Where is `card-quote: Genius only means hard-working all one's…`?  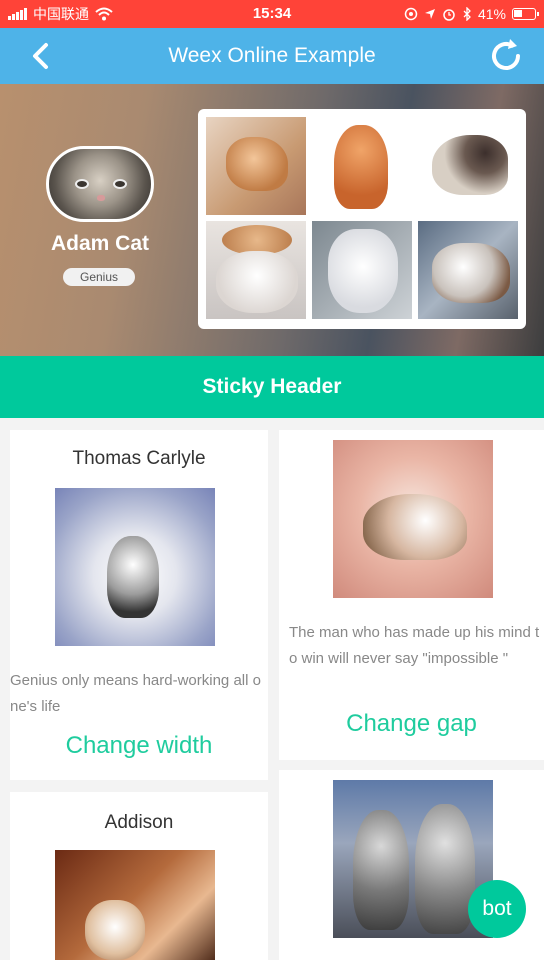
card-quote: Genius only means hard-working all one's… is located at coordinates (135, 693).